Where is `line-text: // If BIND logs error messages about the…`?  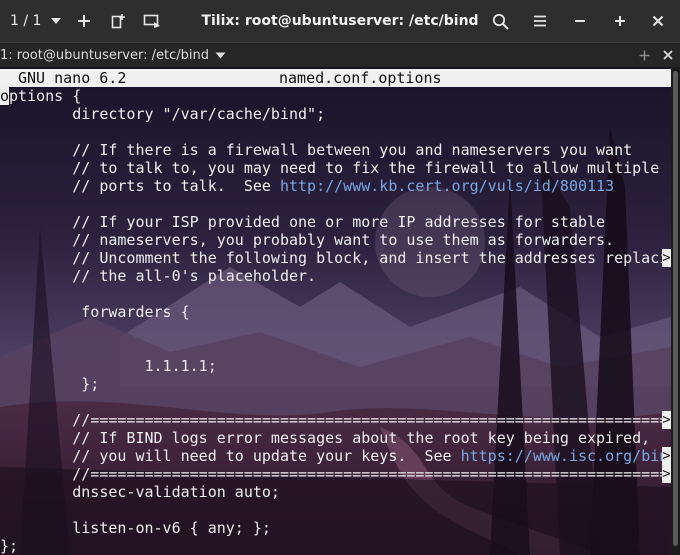
line-text: // If BIND logs error messages about the… is located at coordinates (325, 438).